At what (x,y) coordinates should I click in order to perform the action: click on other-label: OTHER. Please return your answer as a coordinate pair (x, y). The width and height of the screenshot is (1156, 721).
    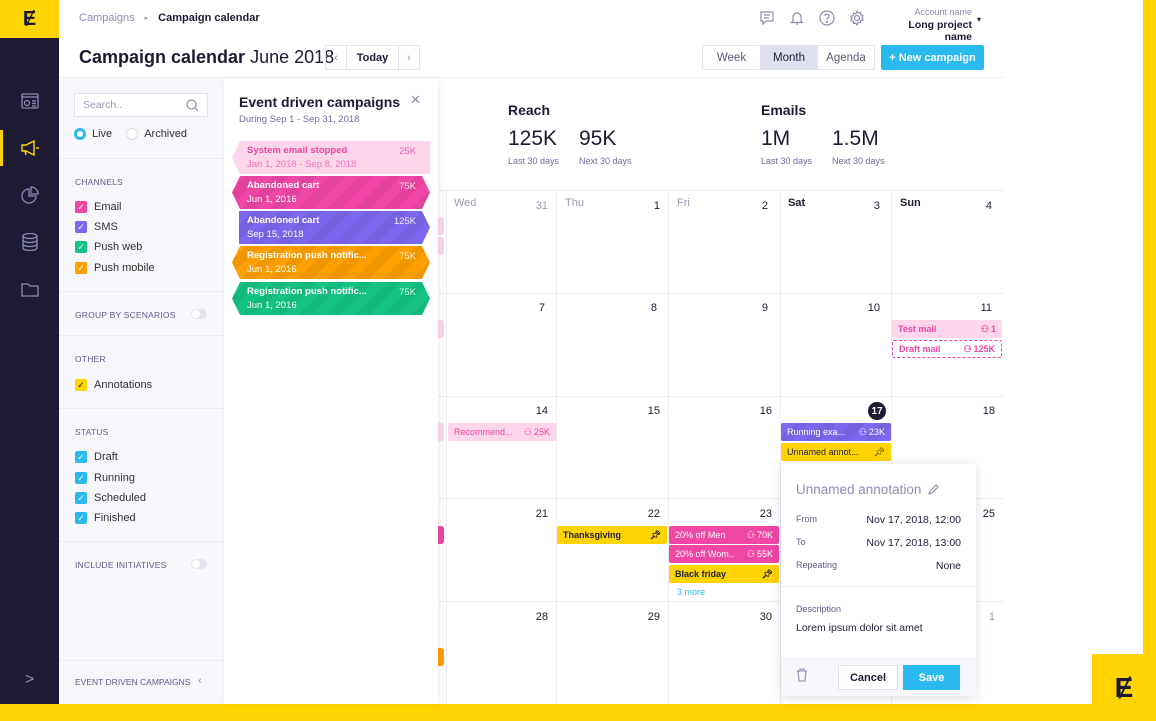
    Looking at the image, I should click on (90, 359).